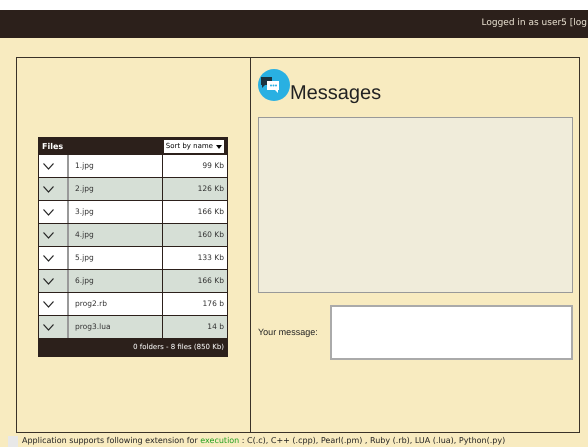 The image size is (588, 447). Describe the element at coordinates (53, 146) in the screenshot. I see `files-title: Files` at that location.